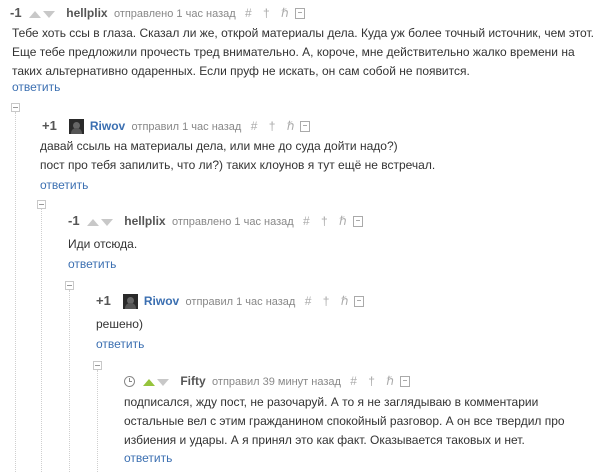  Describe the element at coordinates (192, 381) in the screenshot. I see `comment-author: Fifty` at that location.